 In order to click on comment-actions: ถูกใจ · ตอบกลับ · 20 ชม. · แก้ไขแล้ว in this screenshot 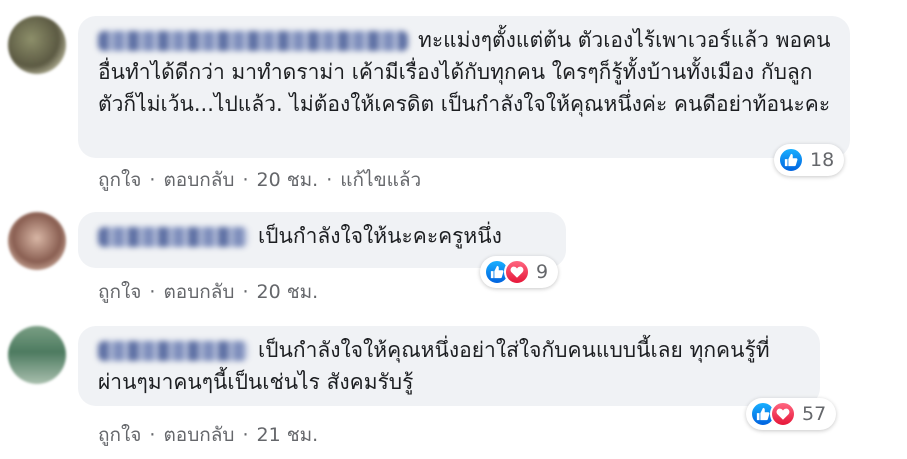, I will do `click(259, 180)`.